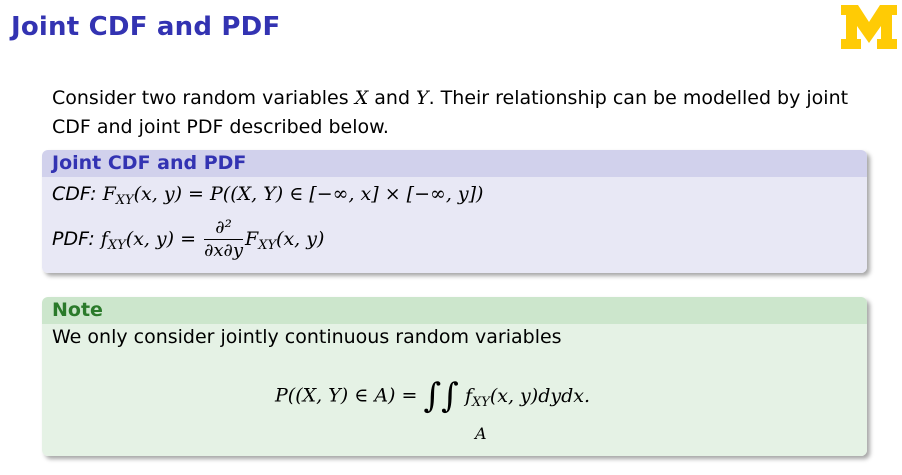 The image size is (902, 475). What do you see at coordinates (454, 310) in the screenshot?
I see `note-block-header: Note` at bounding box center [454, 310].